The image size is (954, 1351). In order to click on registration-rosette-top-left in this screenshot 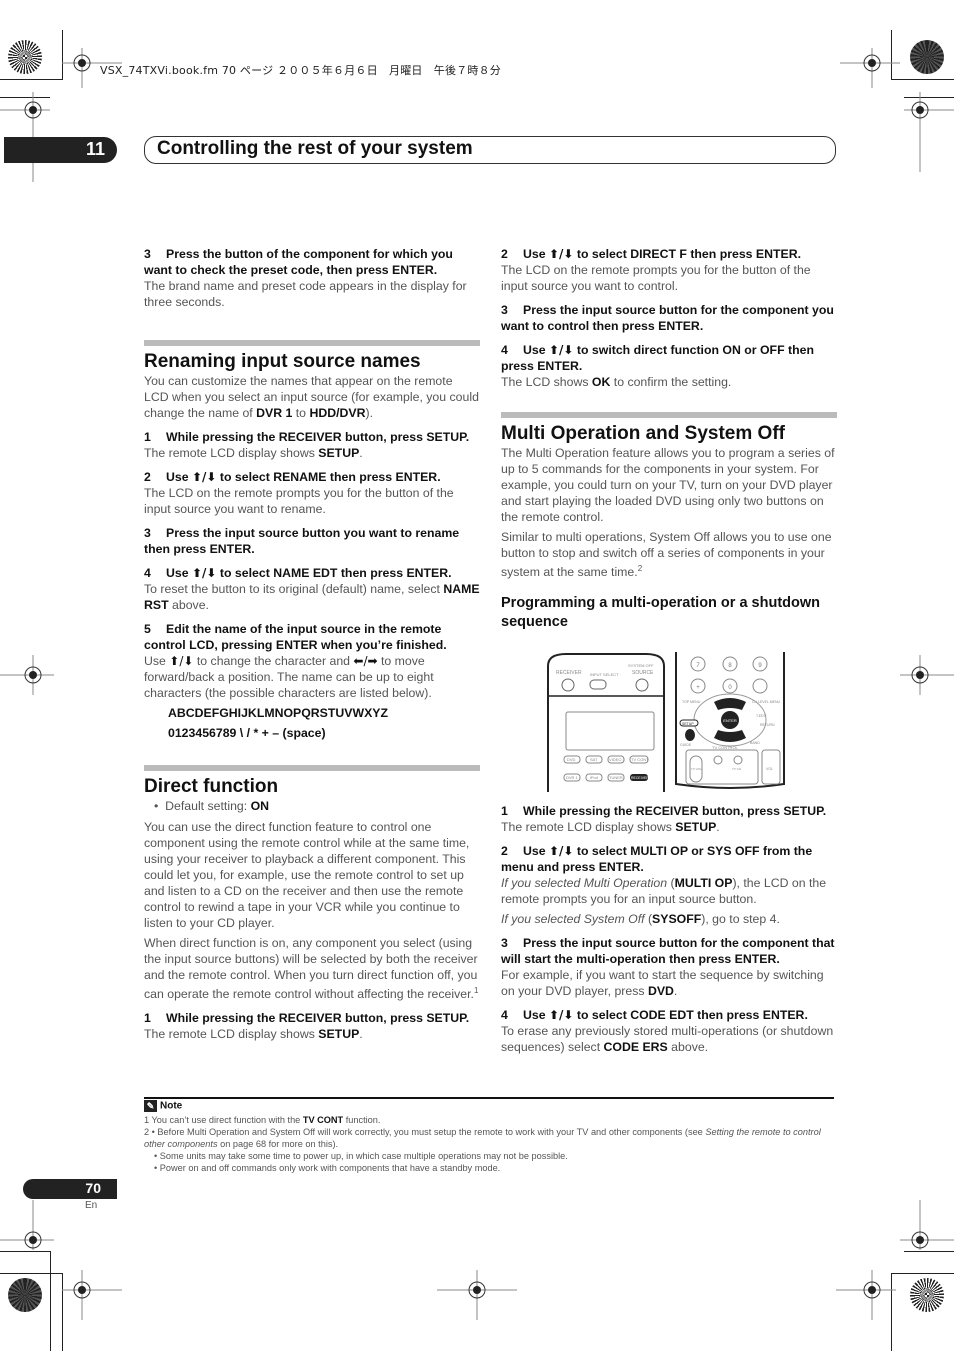, I will do `click(25, 57)`.